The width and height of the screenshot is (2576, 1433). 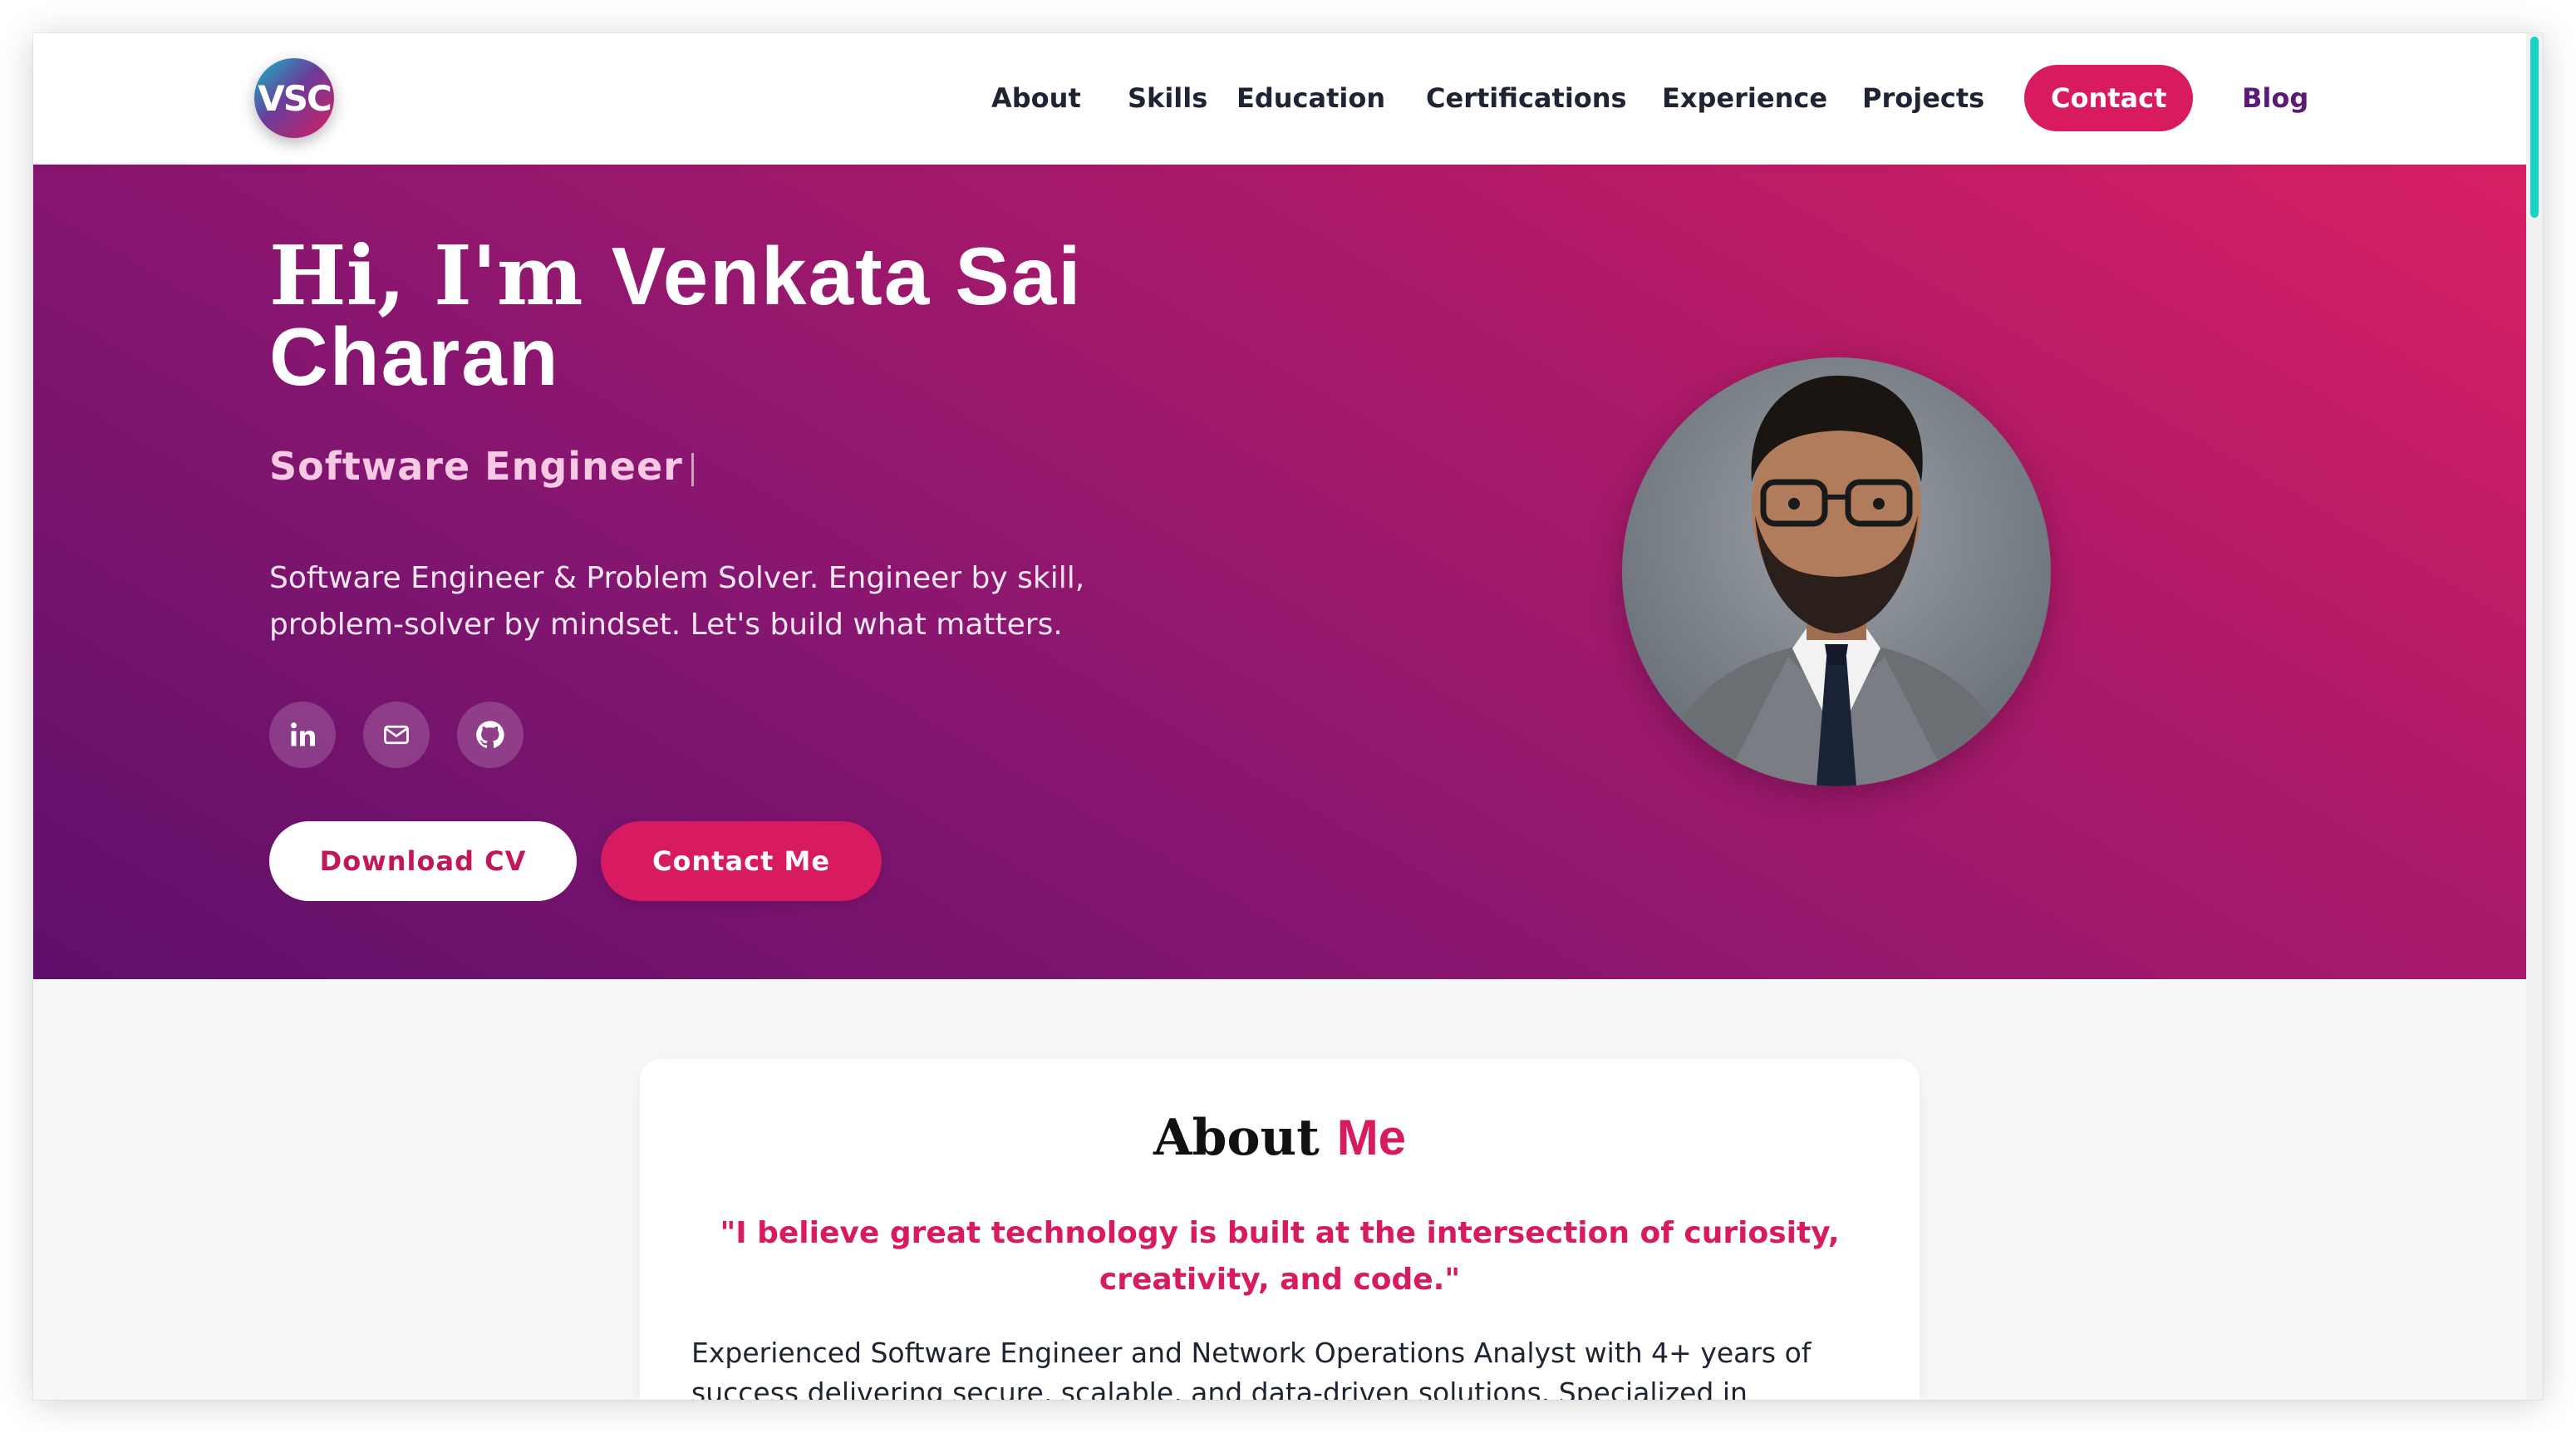 I want to click on about-heading: About Me, so click(x=1280, y=1138).